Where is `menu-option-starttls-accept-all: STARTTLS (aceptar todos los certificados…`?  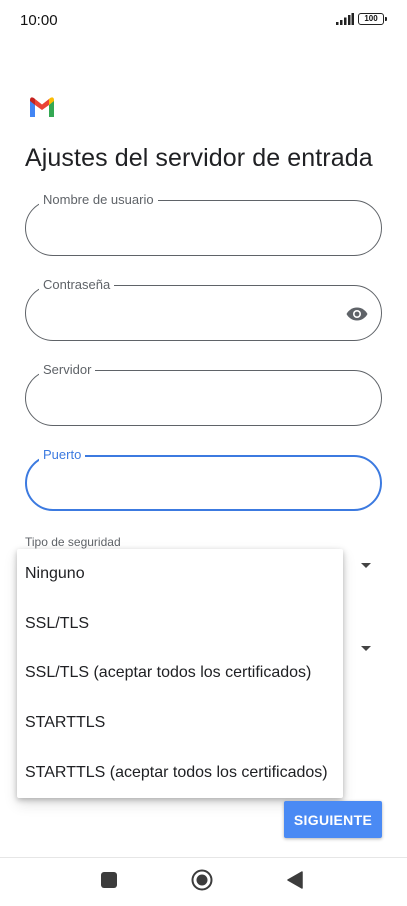 menu-option-starttls-accept-all: STARTTLS (aceptar todos los certificados… is located at coordinates (180, 773).